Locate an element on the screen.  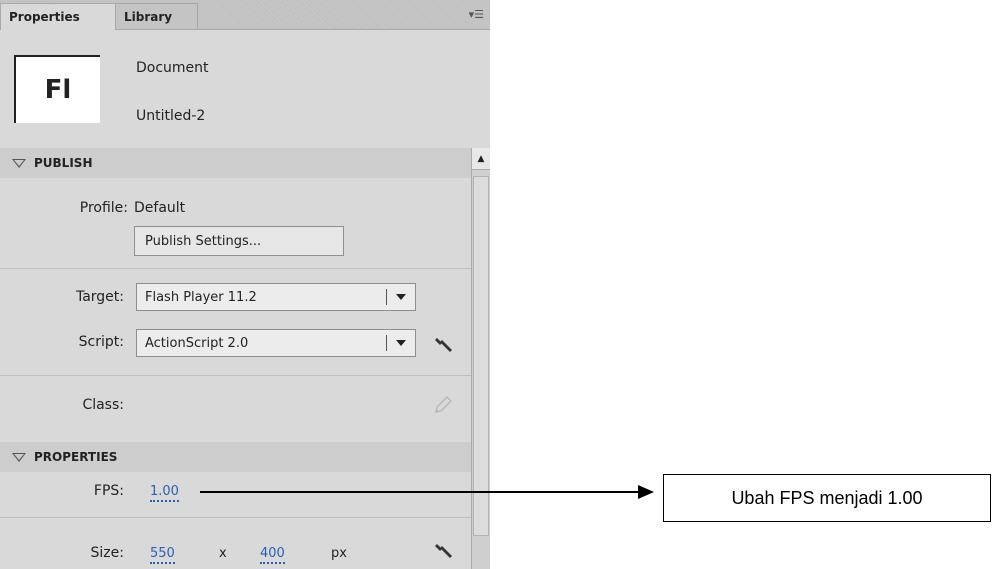
profile-label: Profile: is located at coordinates (103, 208).